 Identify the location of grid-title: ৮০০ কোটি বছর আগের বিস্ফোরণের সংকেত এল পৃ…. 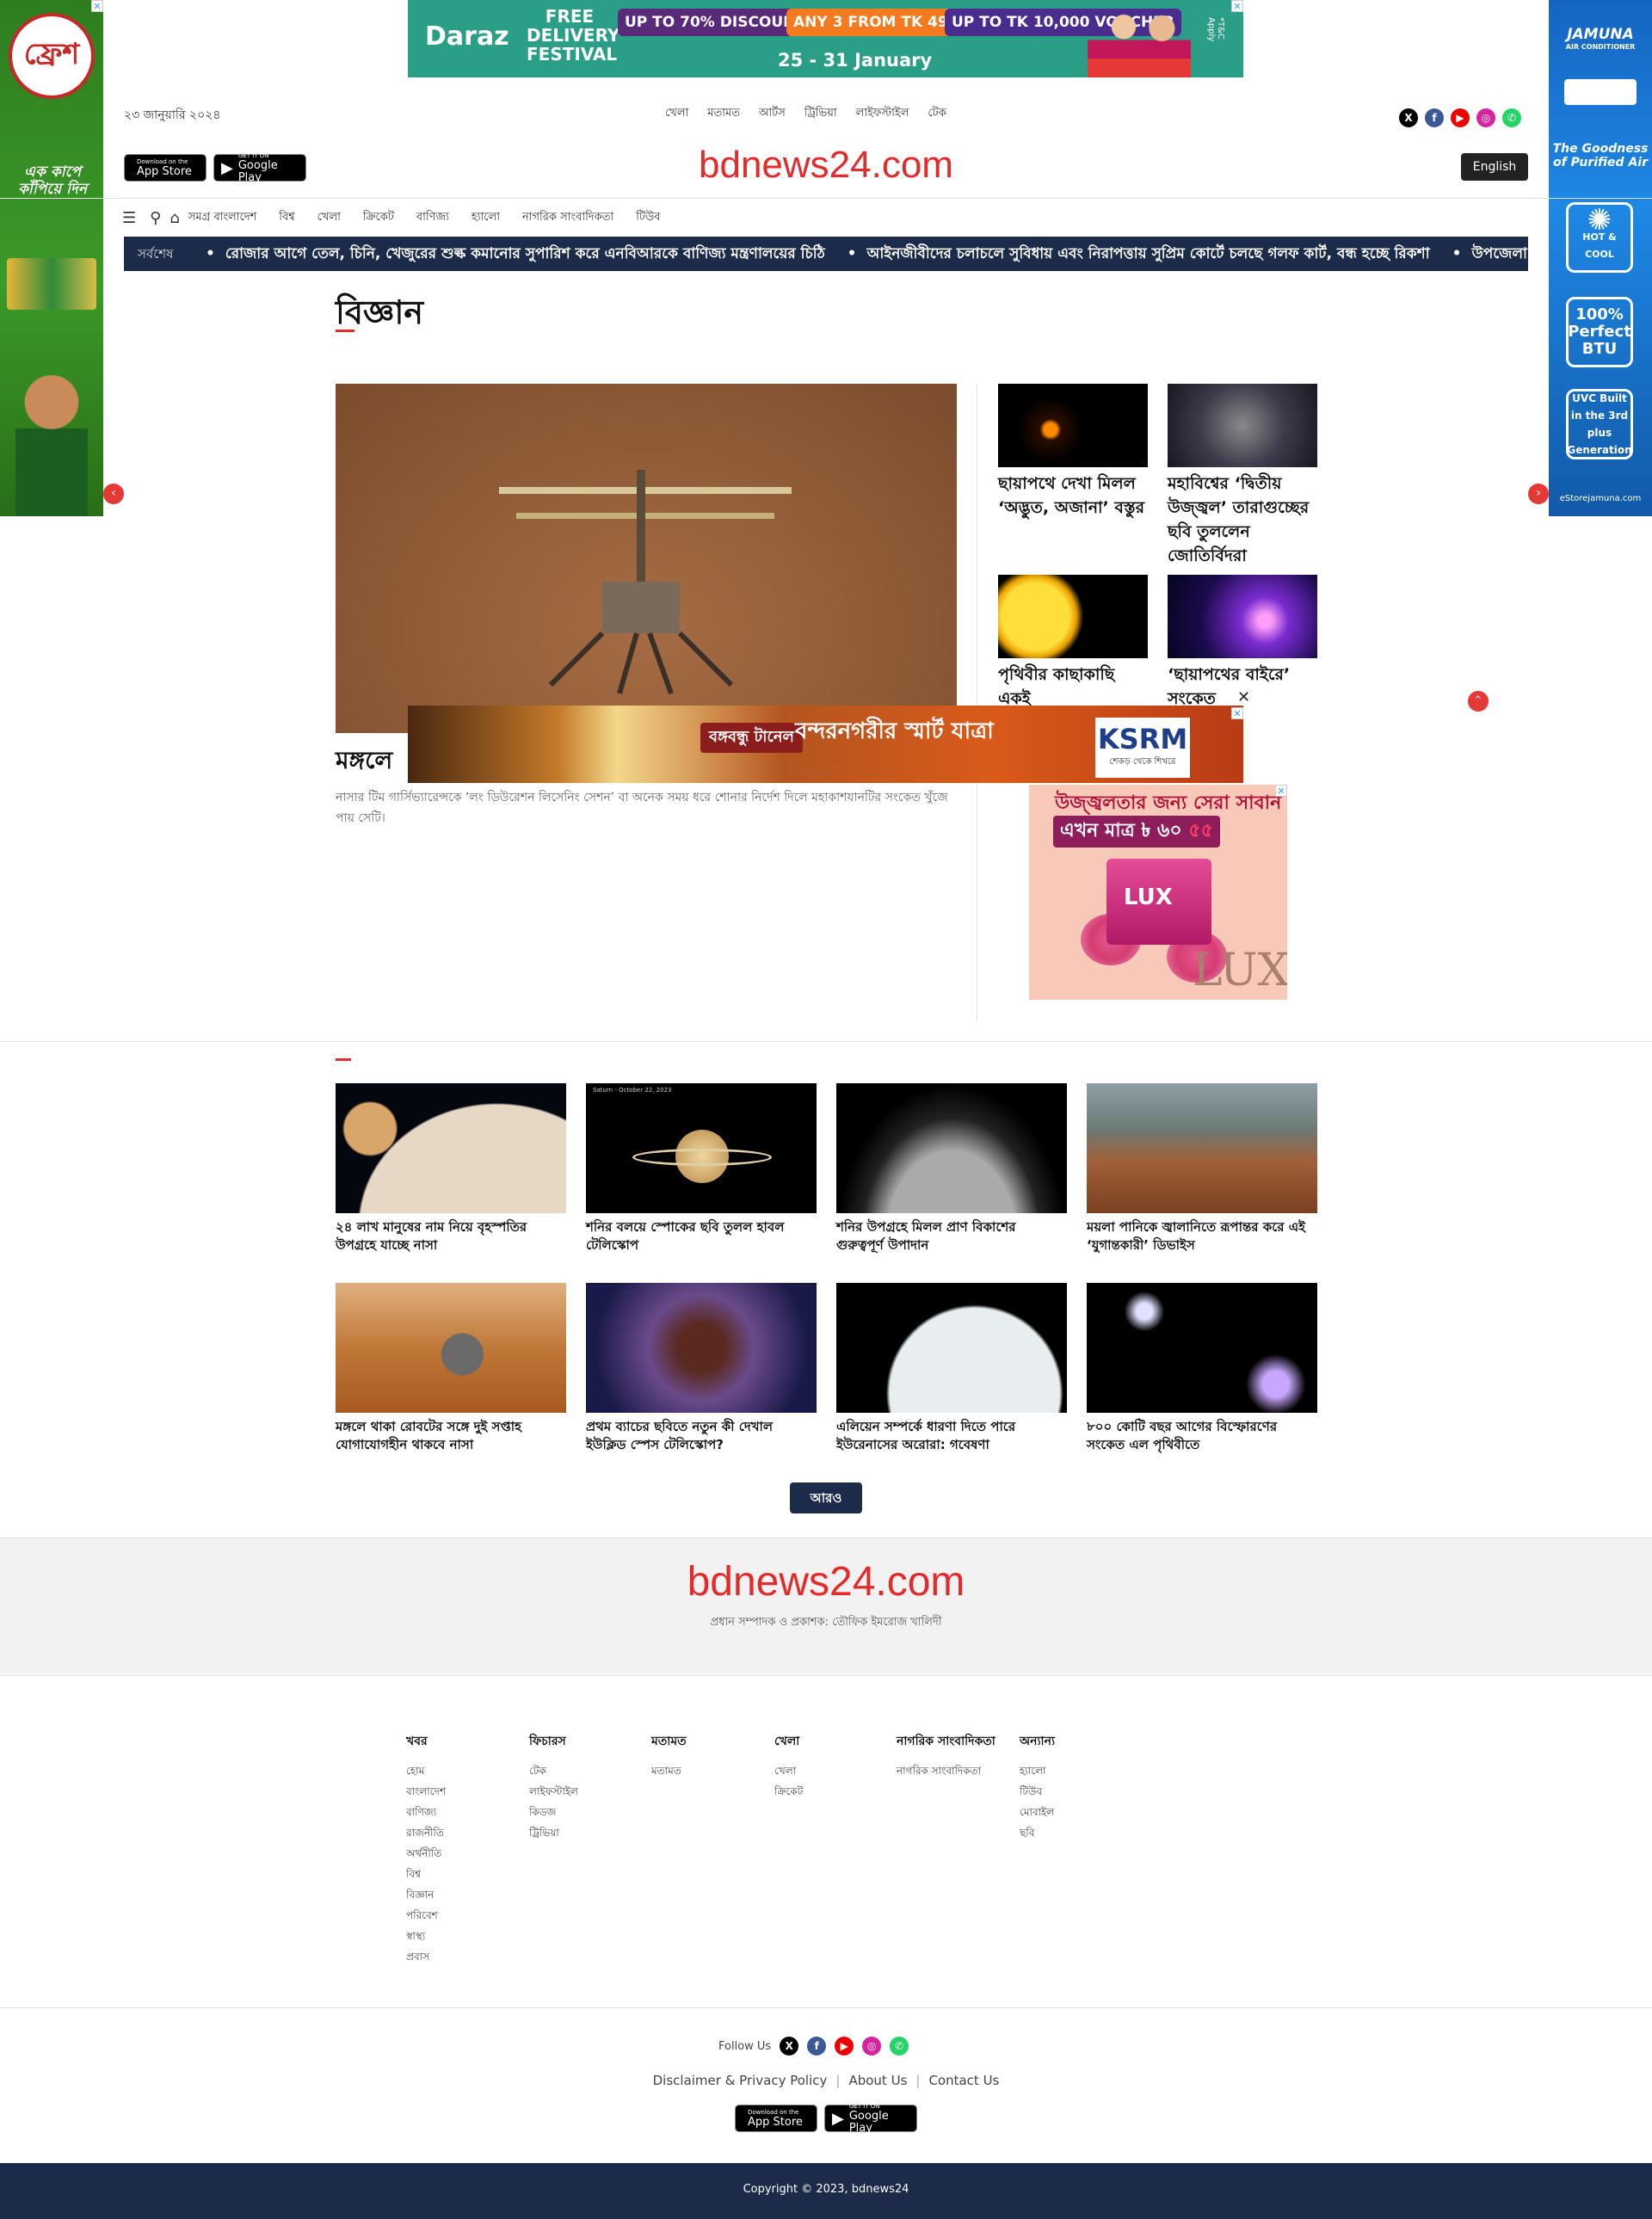
(1202, 1436).